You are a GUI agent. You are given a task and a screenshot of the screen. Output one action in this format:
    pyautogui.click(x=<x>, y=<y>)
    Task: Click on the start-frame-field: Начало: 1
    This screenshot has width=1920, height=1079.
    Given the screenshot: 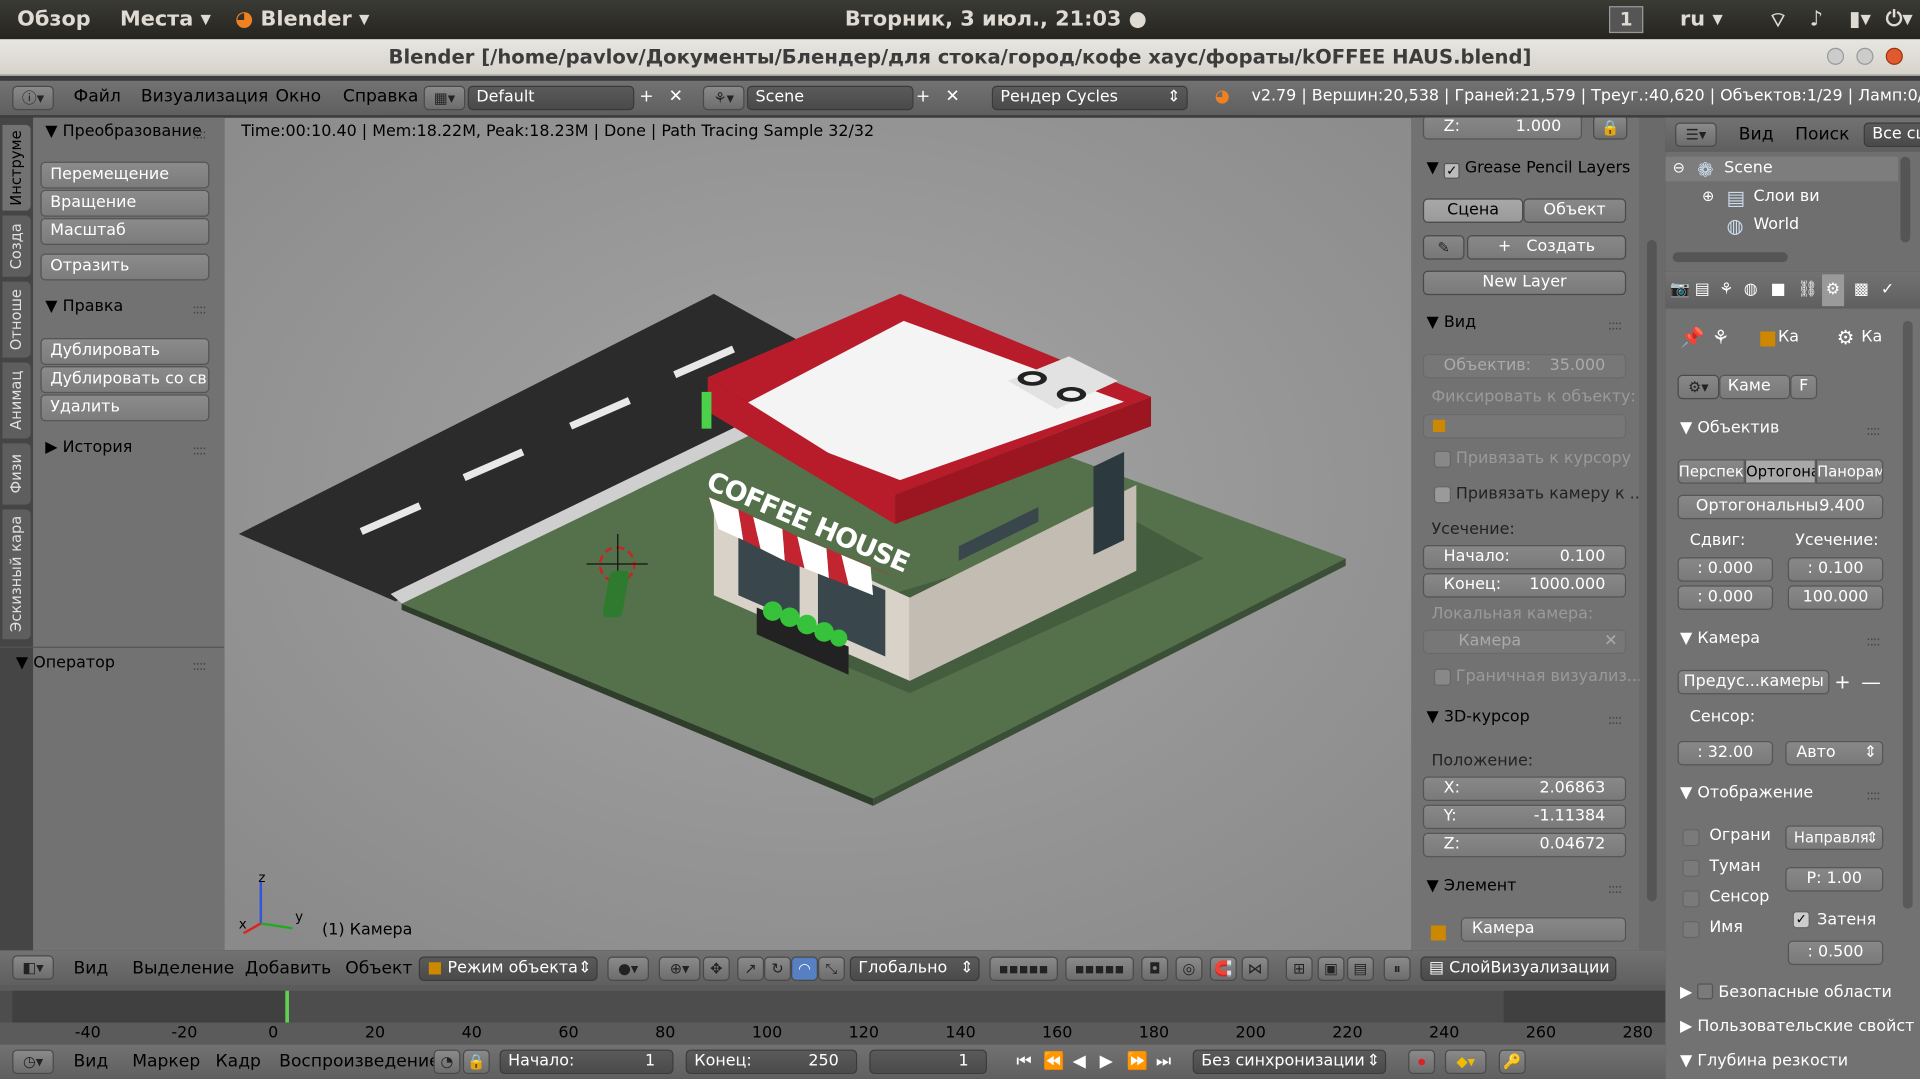 What is the action you would take?
    pyautogui.click(x=586, y=1062)
    